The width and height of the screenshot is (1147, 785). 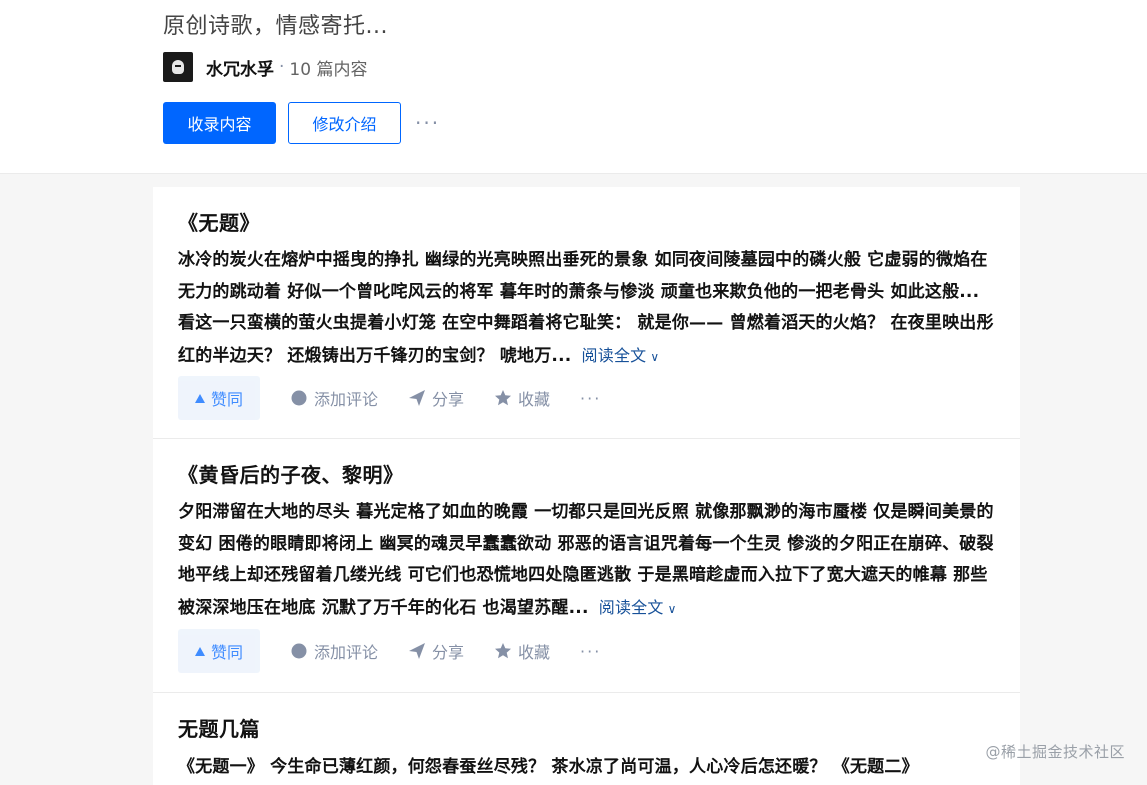 I want to click on watermark: @稀土掘金技术社区, so click(x=1055, y=752).